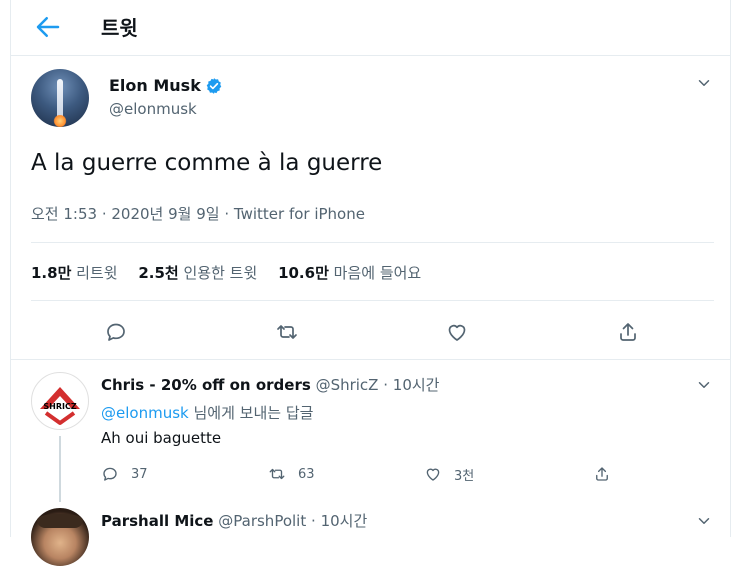 The width and height of the screenshot is (743, 566). What do you see at coordinates (157, 521) in the screenshot?
I see `reply-author-name: Parshall Mice` at bounding box center [157, 521].